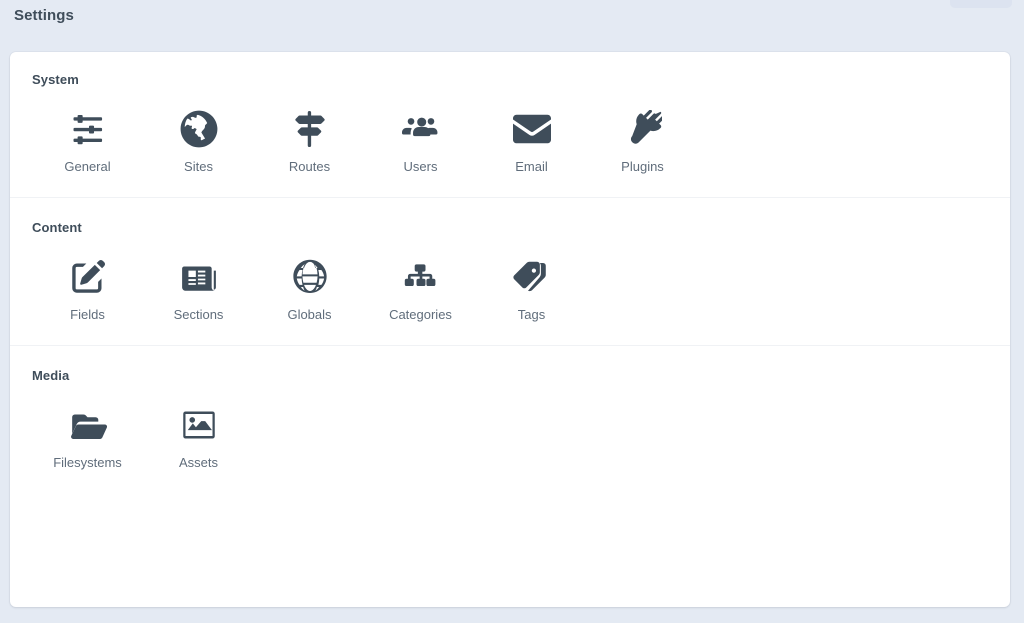 The width and height of the screenshot is (1024, 623). I want to click on image-icon, so click(199, 425).